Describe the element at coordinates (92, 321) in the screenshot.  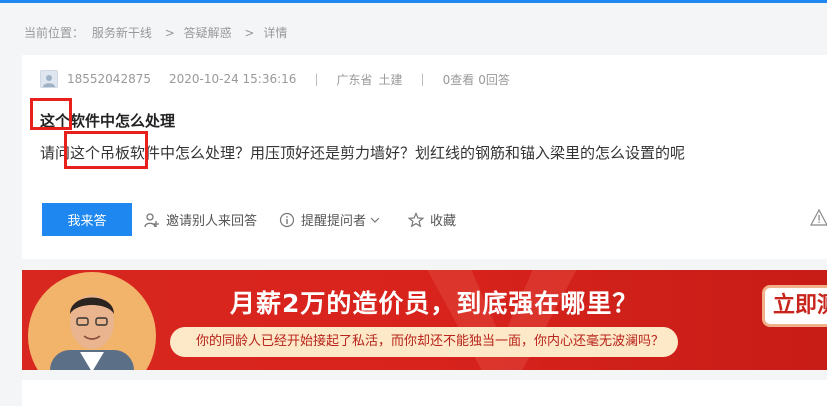
I see `banner-portrait-image` at that location.